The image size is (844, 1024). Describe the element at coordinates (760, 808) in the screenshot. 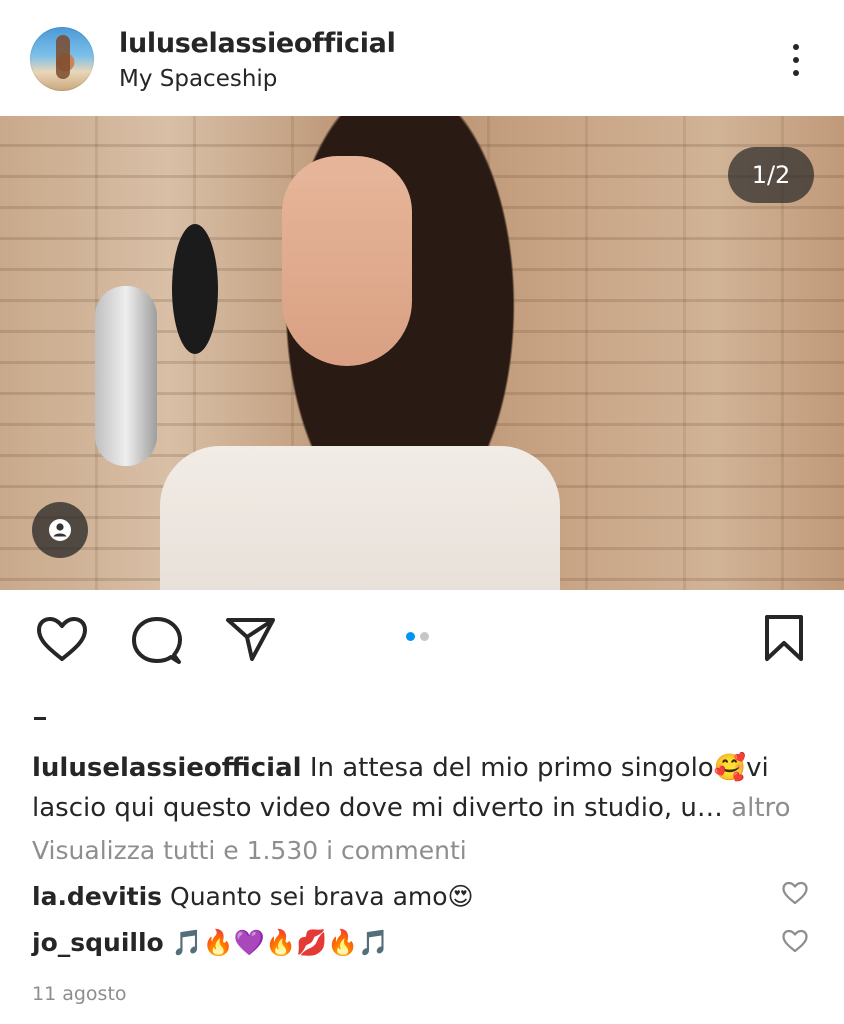

I see `caption-more-link: altro` at that location.